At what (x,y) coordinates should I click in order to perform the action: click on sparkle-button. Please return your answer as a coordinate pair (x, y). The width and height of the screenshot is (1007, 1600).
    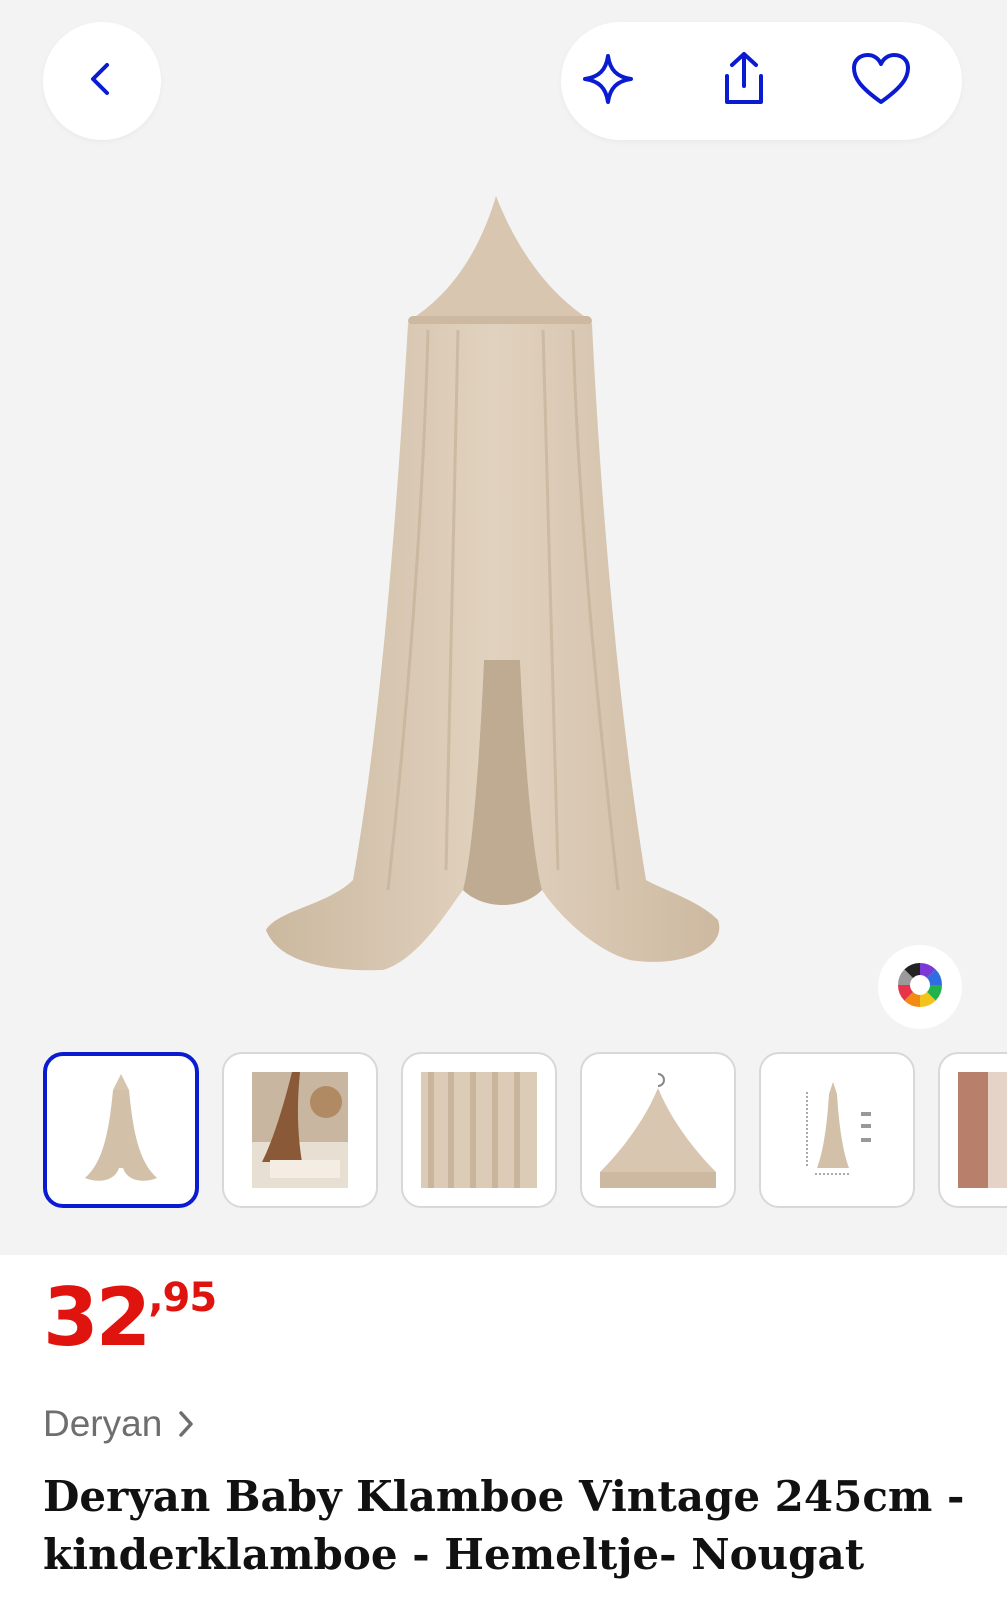
    Looking at the image, I should click on (608, 81).